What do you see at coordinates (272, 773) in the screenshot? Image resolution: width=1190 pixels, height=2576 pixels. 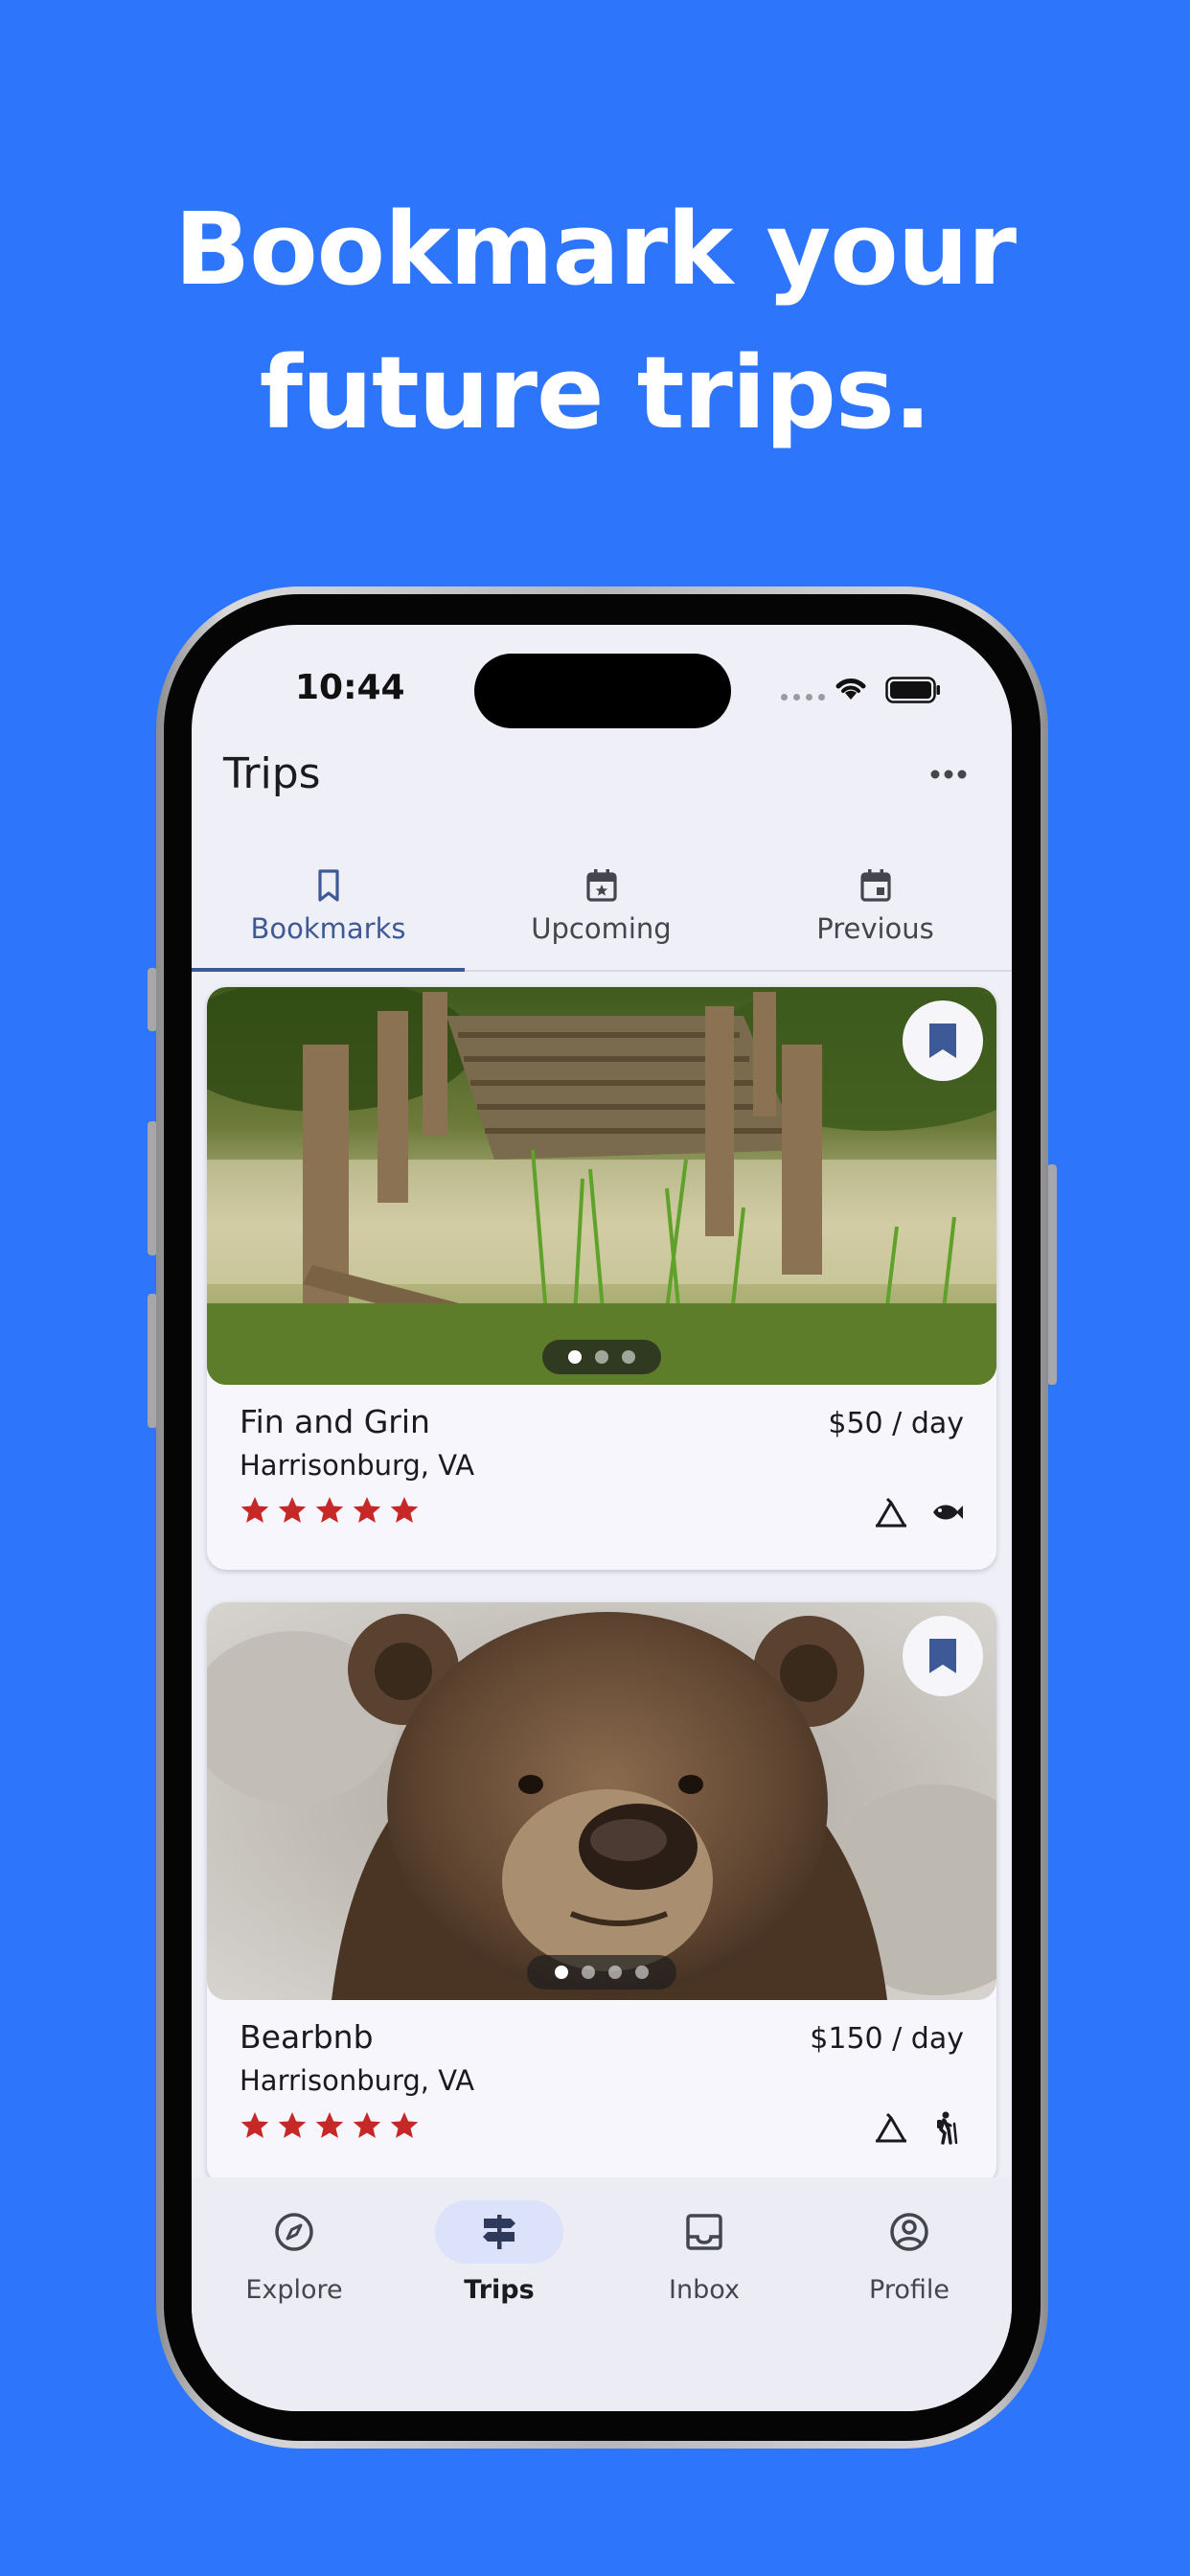 I see `page-title: Trips` at bounding box center [272, 773].